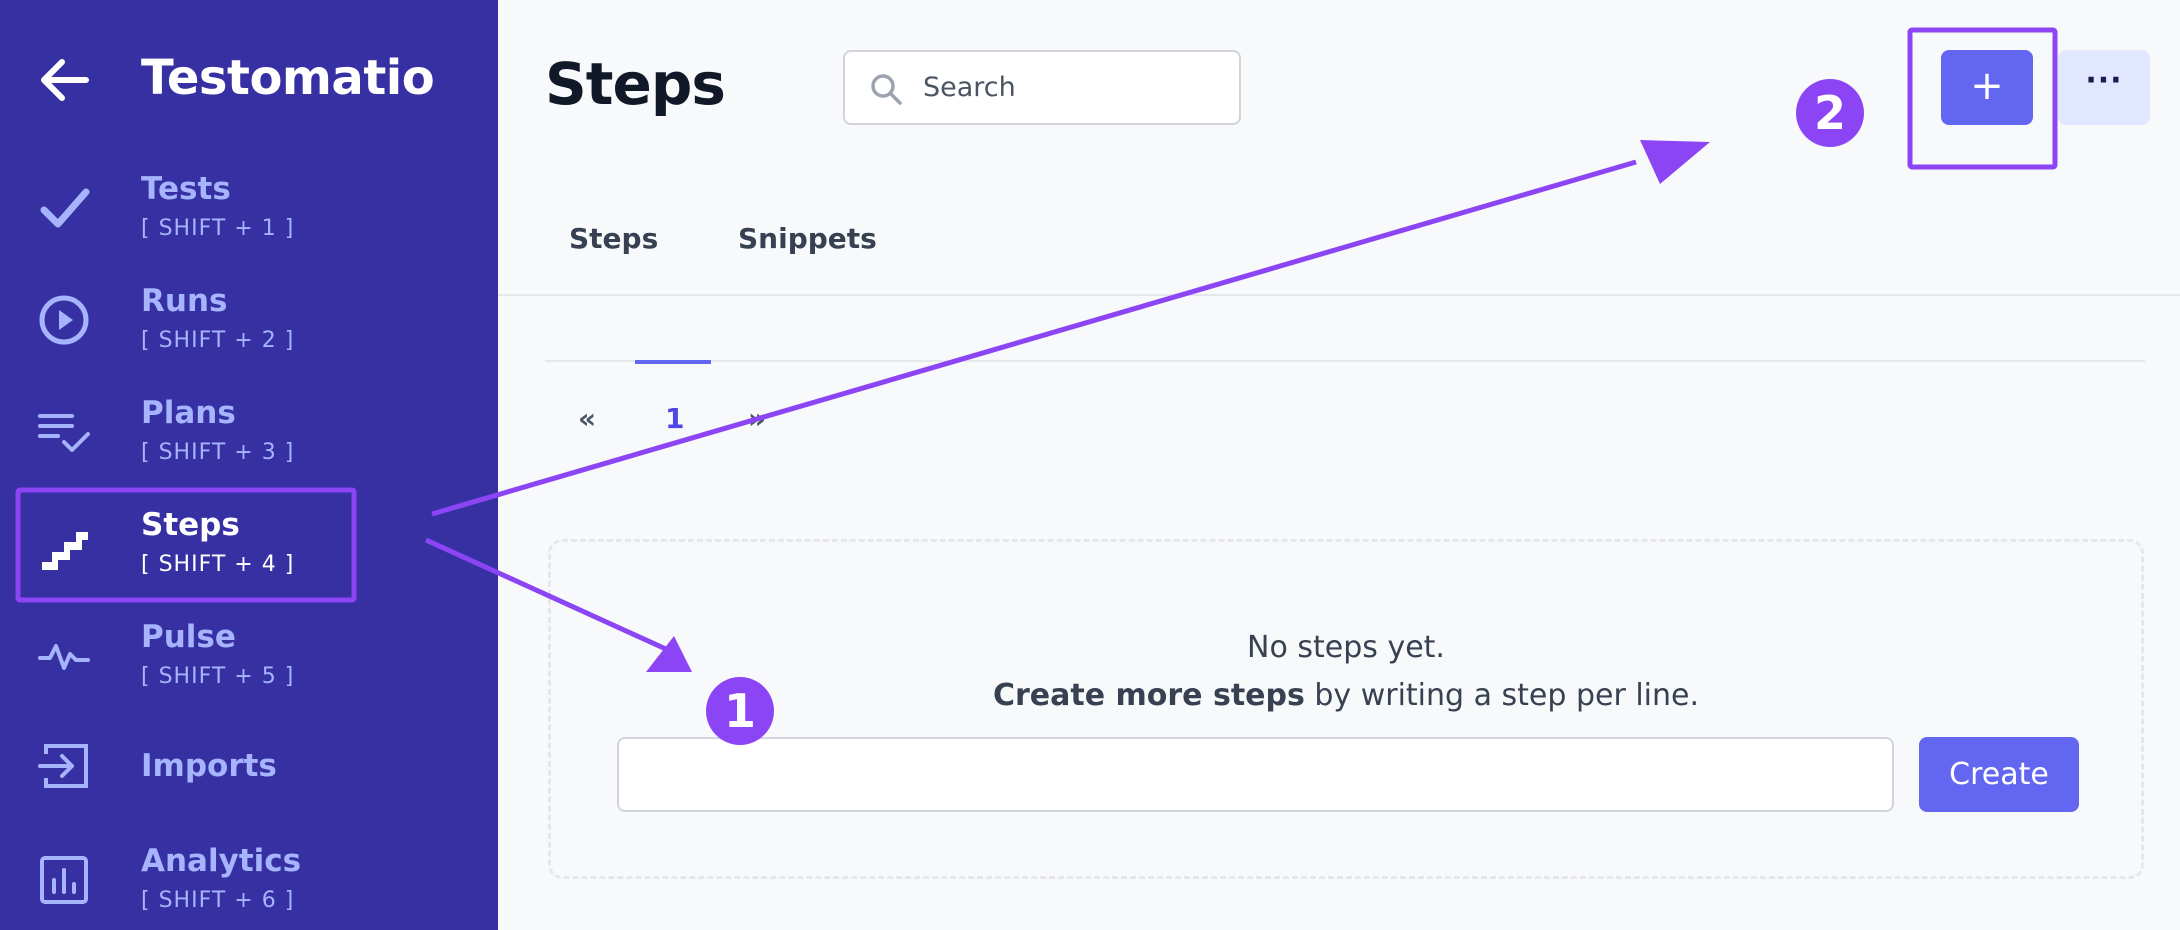 The height and width of the screenshot is (930, 2180). What do you see at coordinates (1346, 647) in the screenshot?
I see `empty-state-message: No steps yet.` at bounding box center [1346, 647].